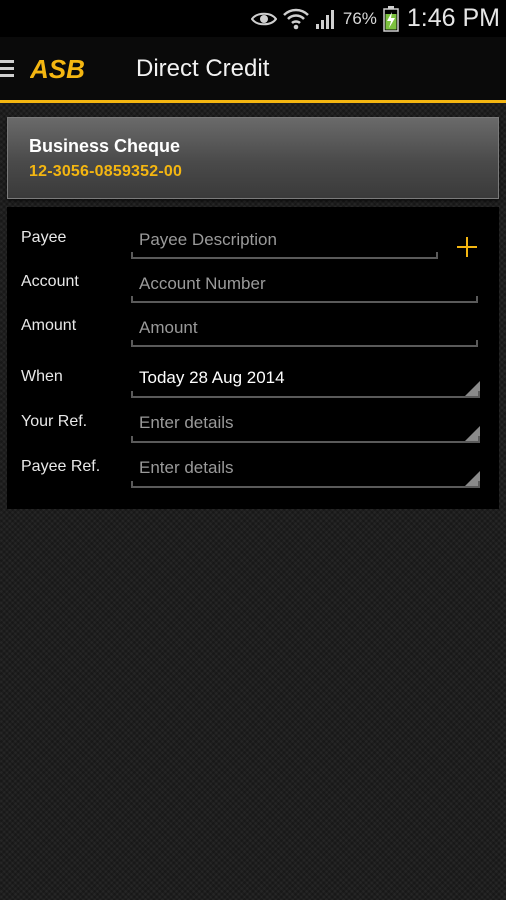  Describe the element at coordinates (186, 467) in the screenshot. I see `payee-ref-placeholder: Enter details` at that location.